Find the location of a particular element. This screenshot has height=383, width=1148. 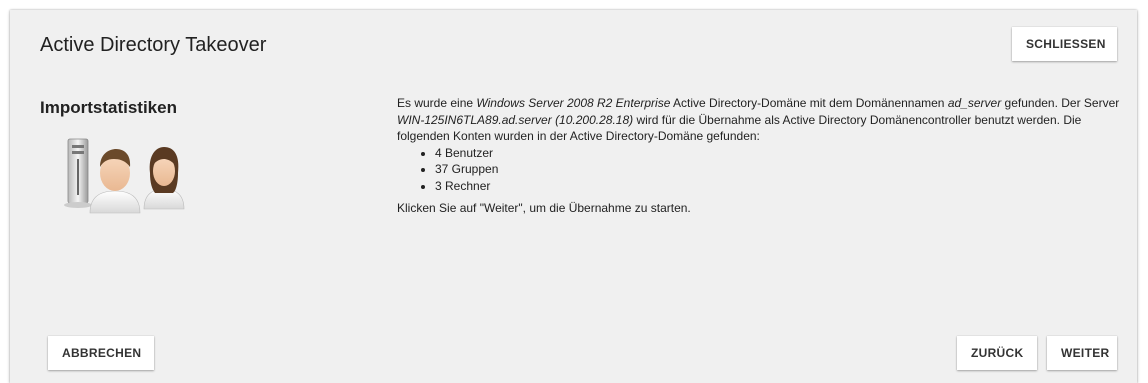

account-list: 4 Benutzer 37 Gruppen 3 Rechner is located at coordinates (764, 170).